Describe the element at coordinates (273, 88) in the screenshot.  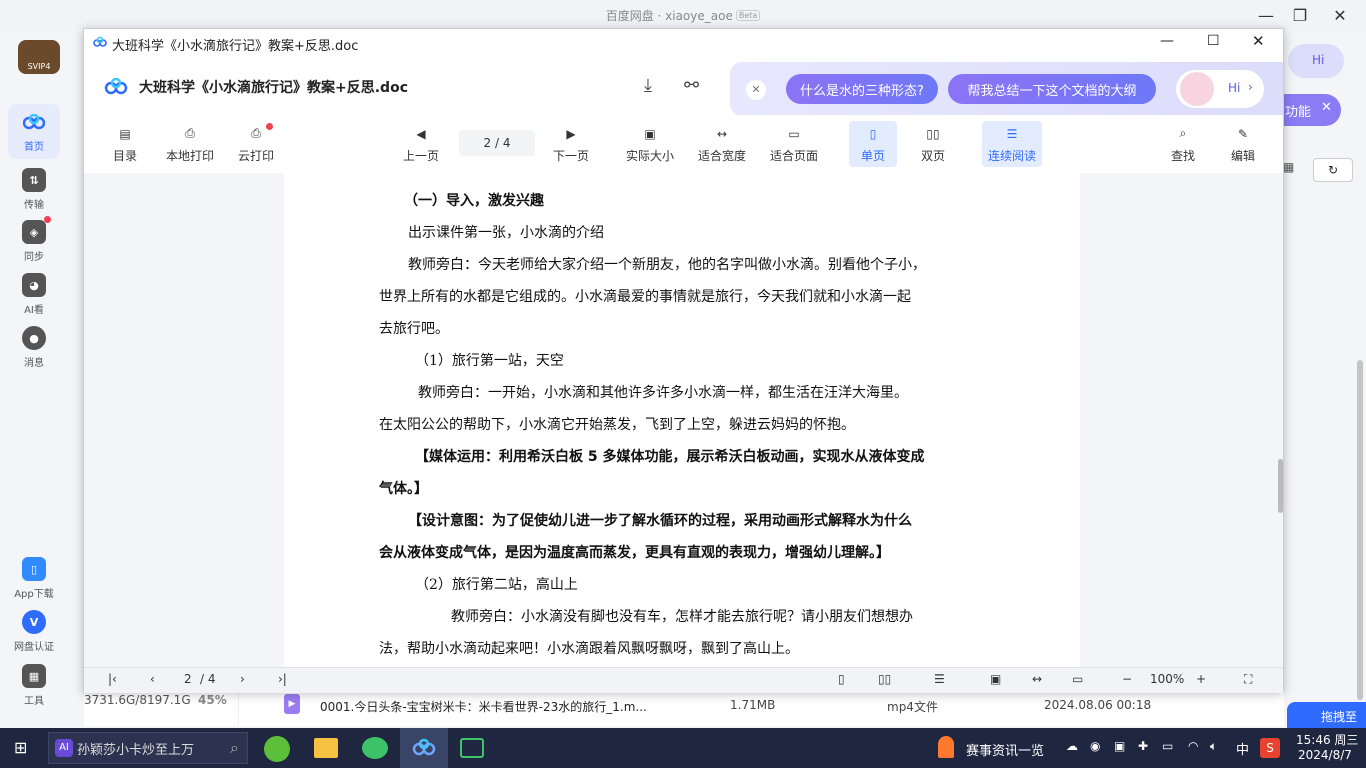
I see `document-title: 大班科学《小水滴旅行记》教案+反思.doc` at that location.